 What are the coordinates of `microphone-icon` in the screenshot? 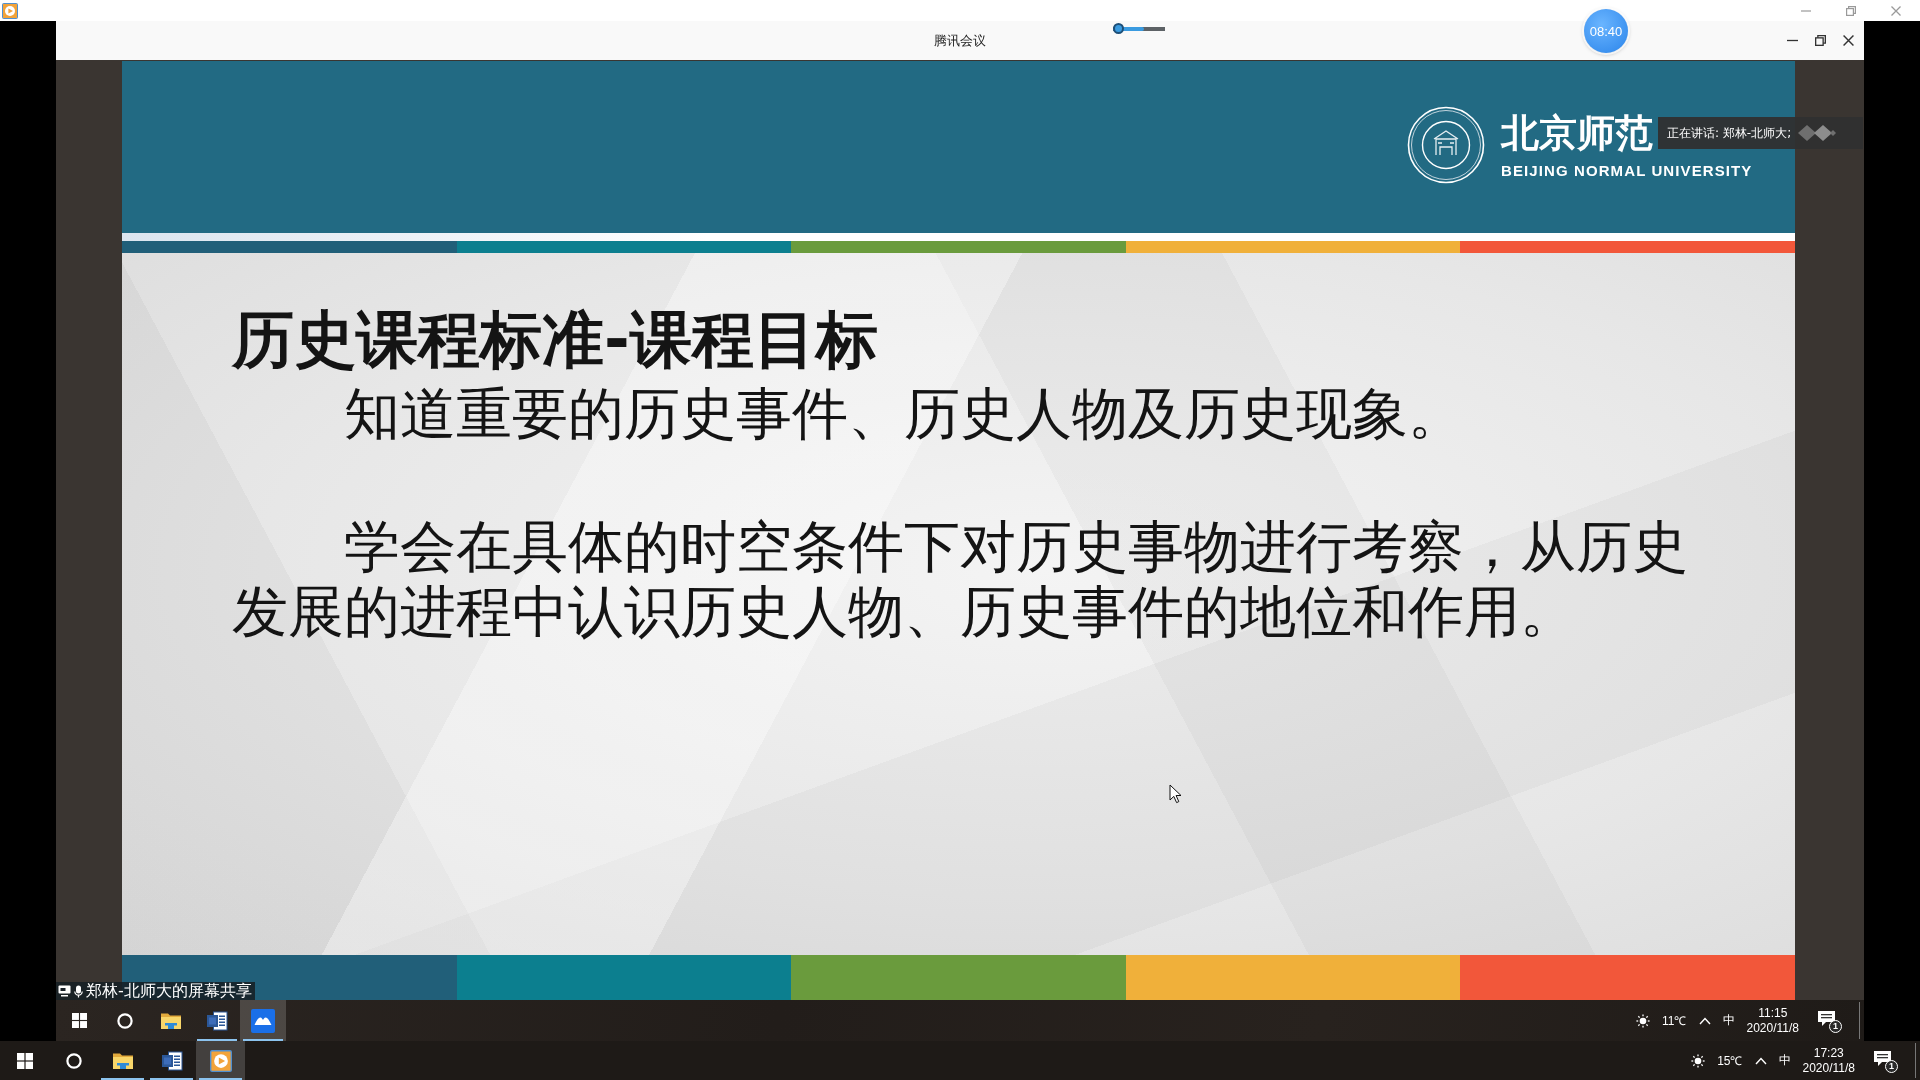 It's located at (78, 991).